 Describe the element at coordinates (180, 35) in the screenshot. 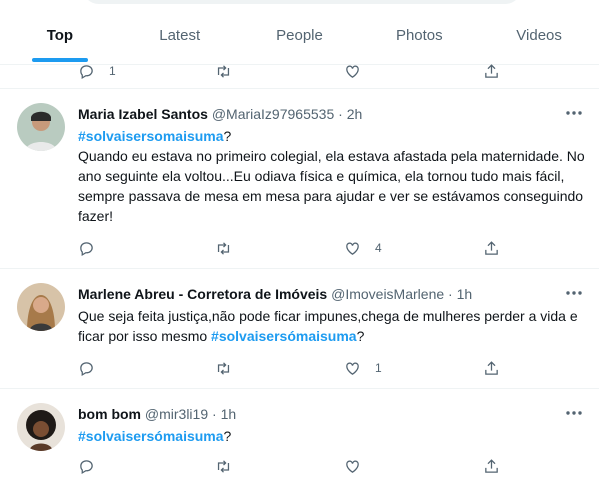

I see `tab-label: Latest` at that location.